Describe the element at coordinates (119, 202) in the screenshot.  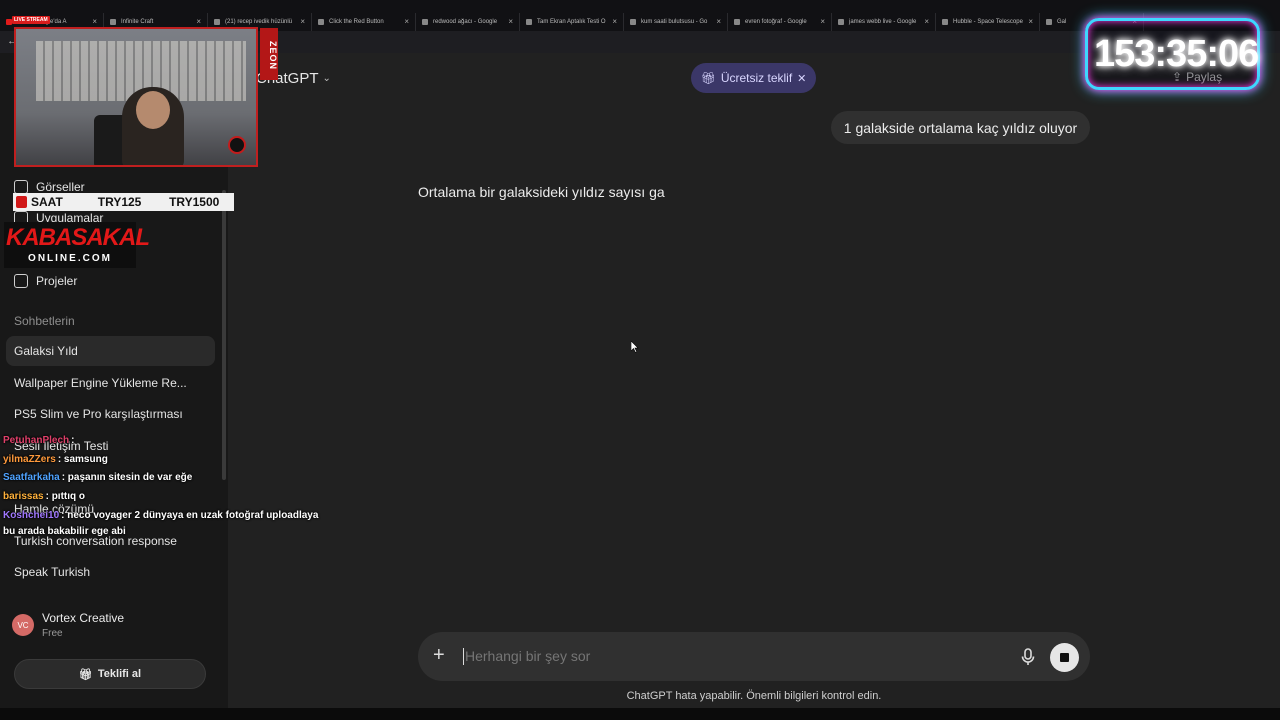
I see `price-bar-value: TRY125` at that location.